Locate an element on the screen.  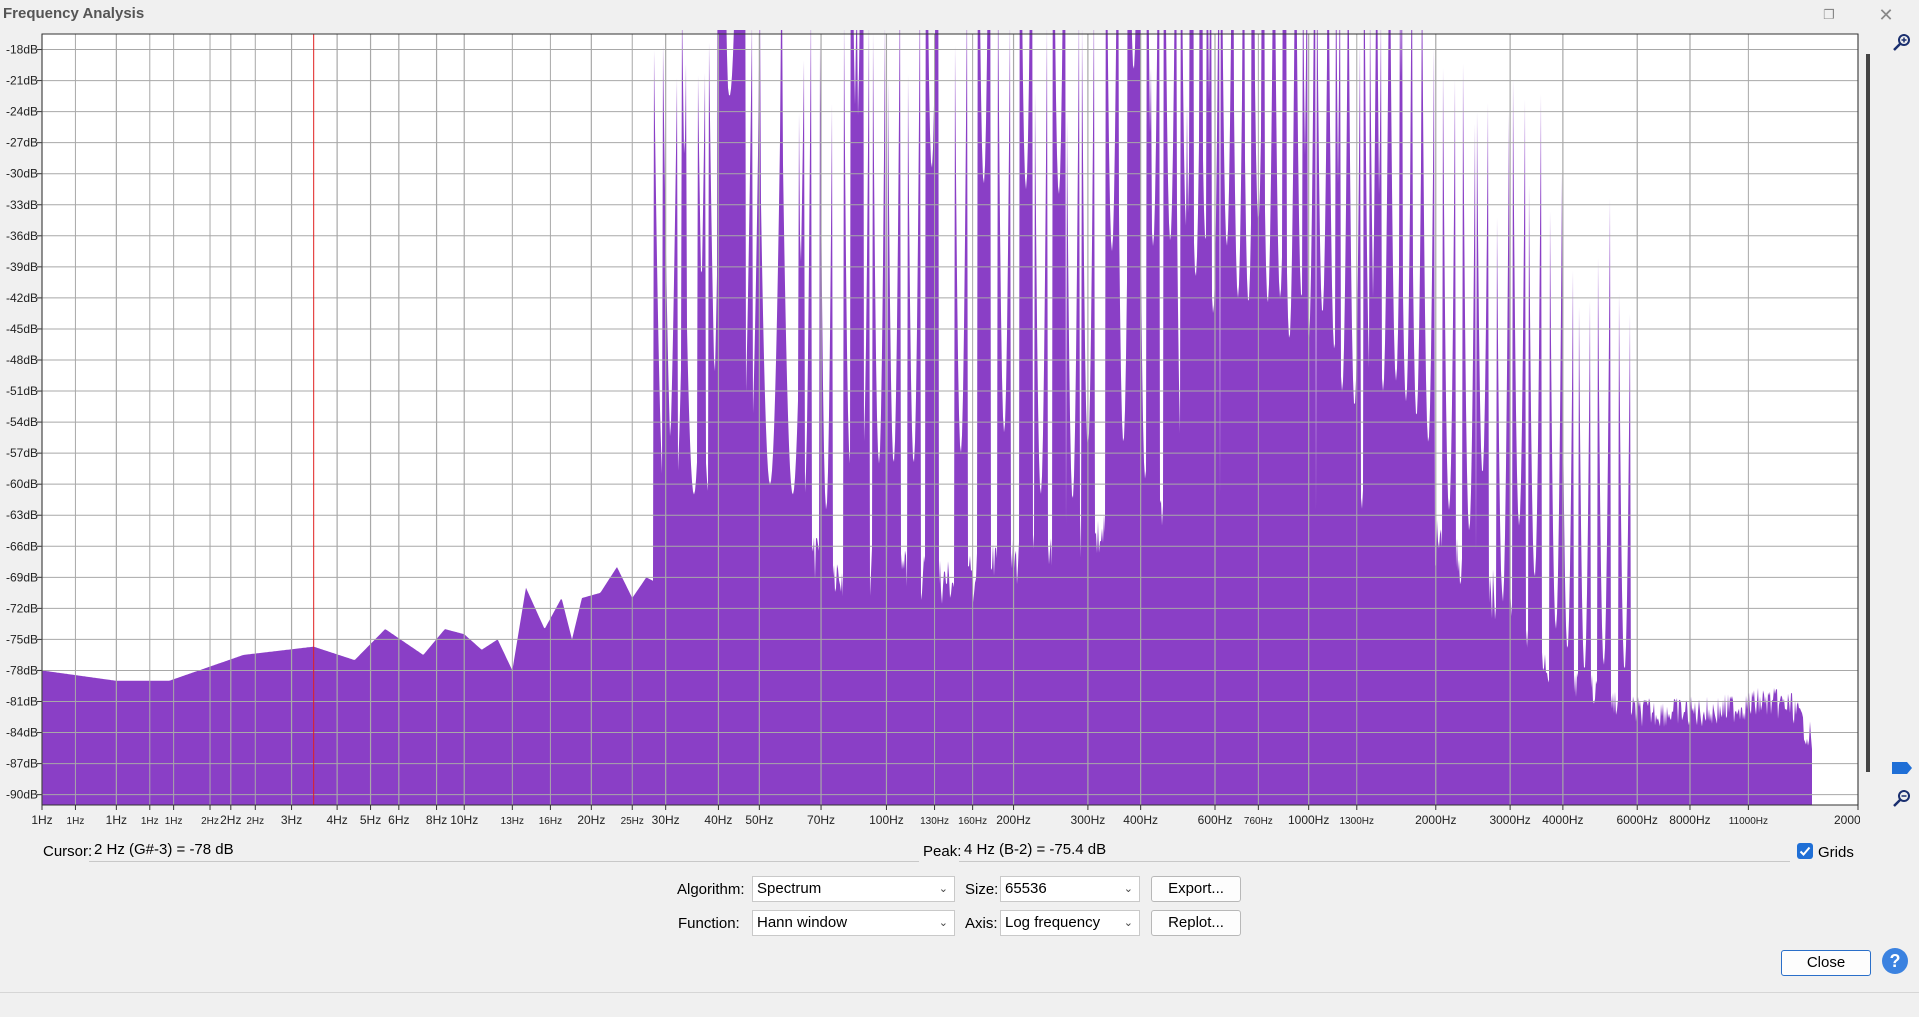
size-value: 65536 is located at coordinates (1026, 888).